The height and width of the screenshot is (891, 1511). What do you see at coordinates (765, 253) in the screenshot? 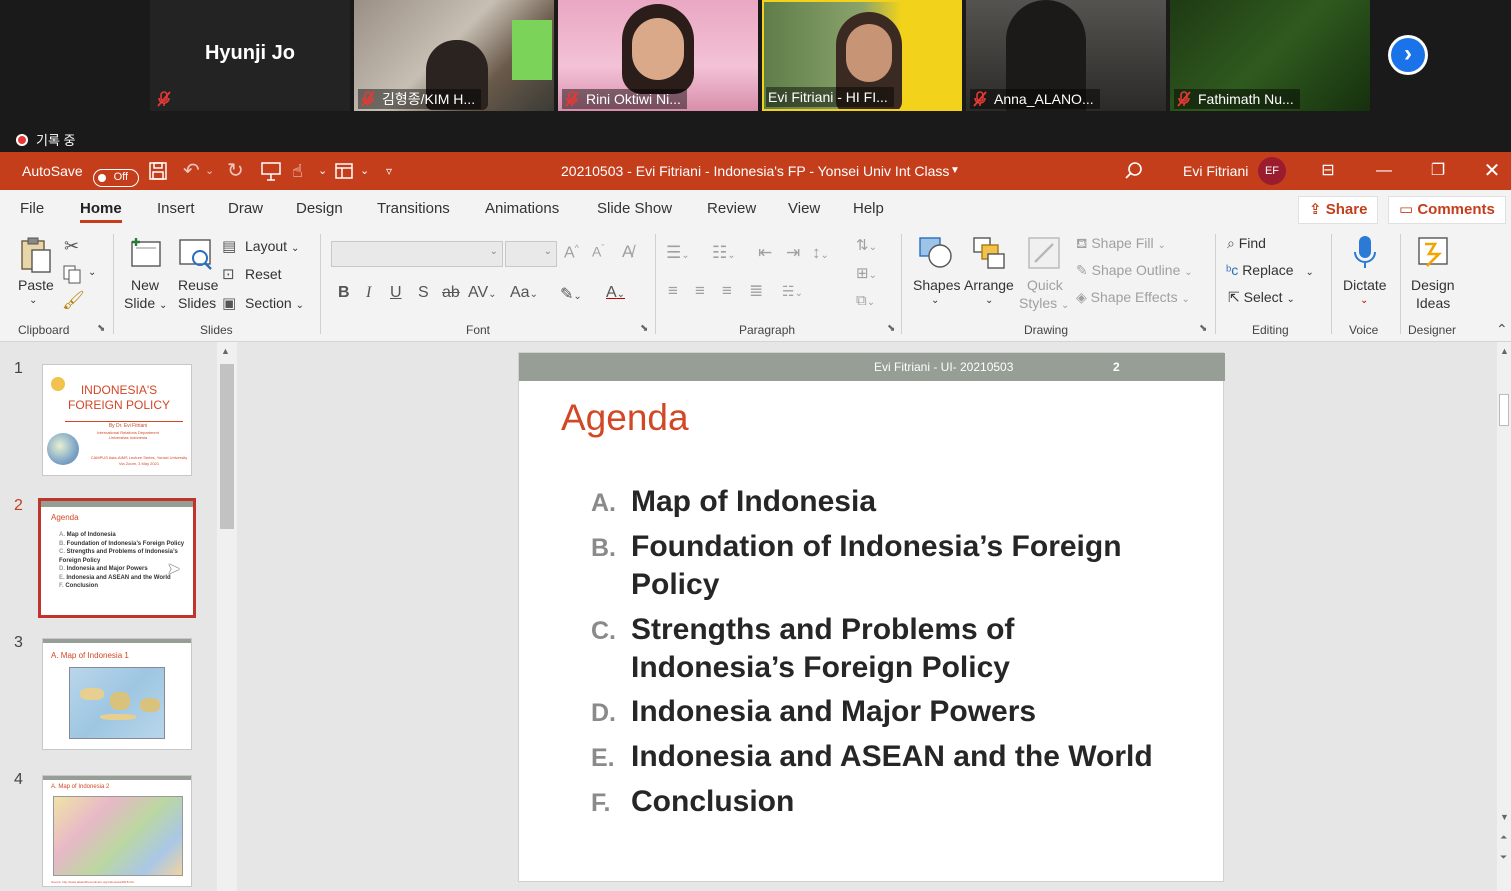
I see `decrease-indent-icon: ⇤` at bounding box center [765, 253].